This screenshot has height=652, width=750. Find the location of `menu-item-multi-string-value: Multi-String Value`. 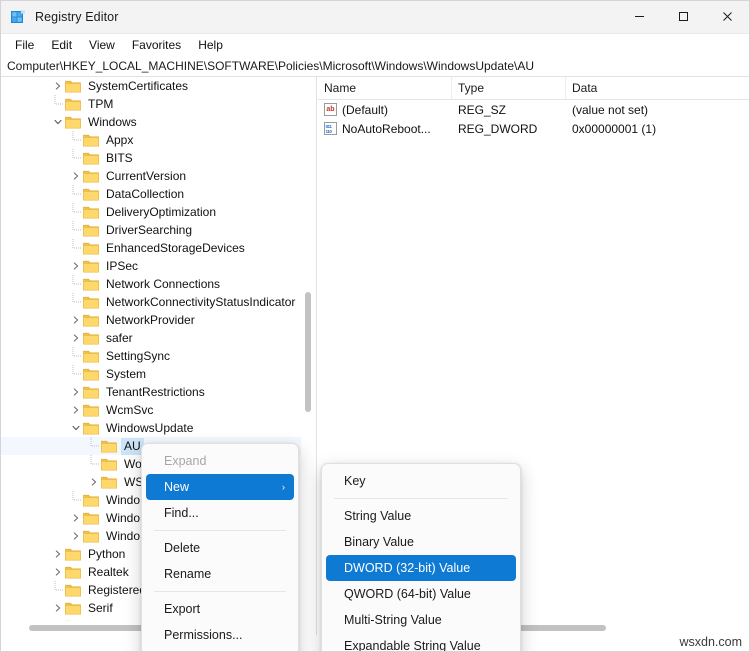

menu-item-multi-string-value: Multi-String Value is located at coordinates (421, 620).